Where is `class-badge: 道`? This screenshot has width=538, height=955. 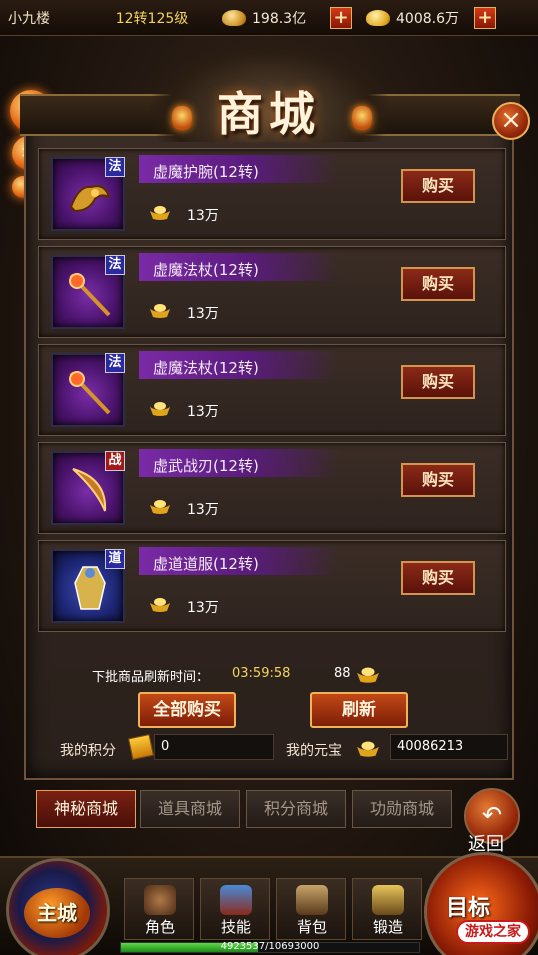 class-badge: 道 is located at coordinates (115, 559).